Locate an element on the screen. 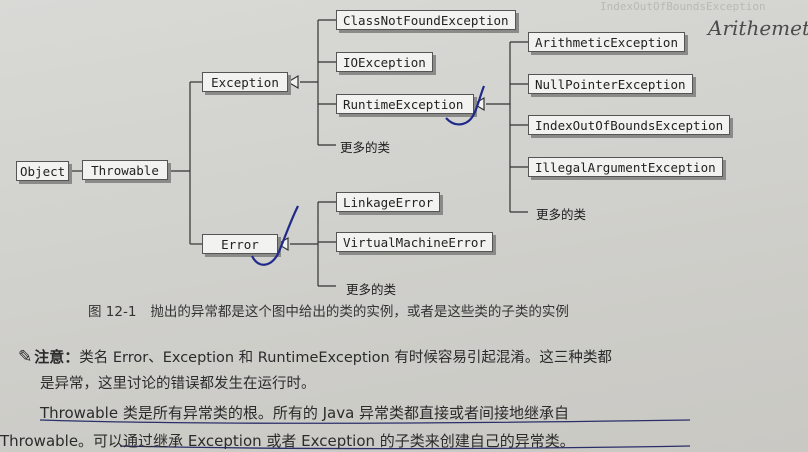 This screenshot has width=808, height=452. pen-checkmark-error is located at coordinates (275, 235).